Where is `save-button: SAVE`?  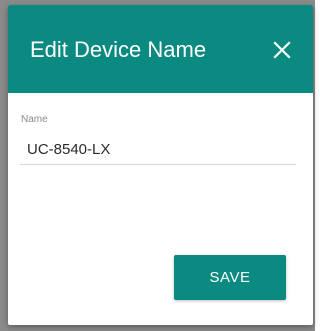 save-button: SAVE is located at coordinates (230, 277).